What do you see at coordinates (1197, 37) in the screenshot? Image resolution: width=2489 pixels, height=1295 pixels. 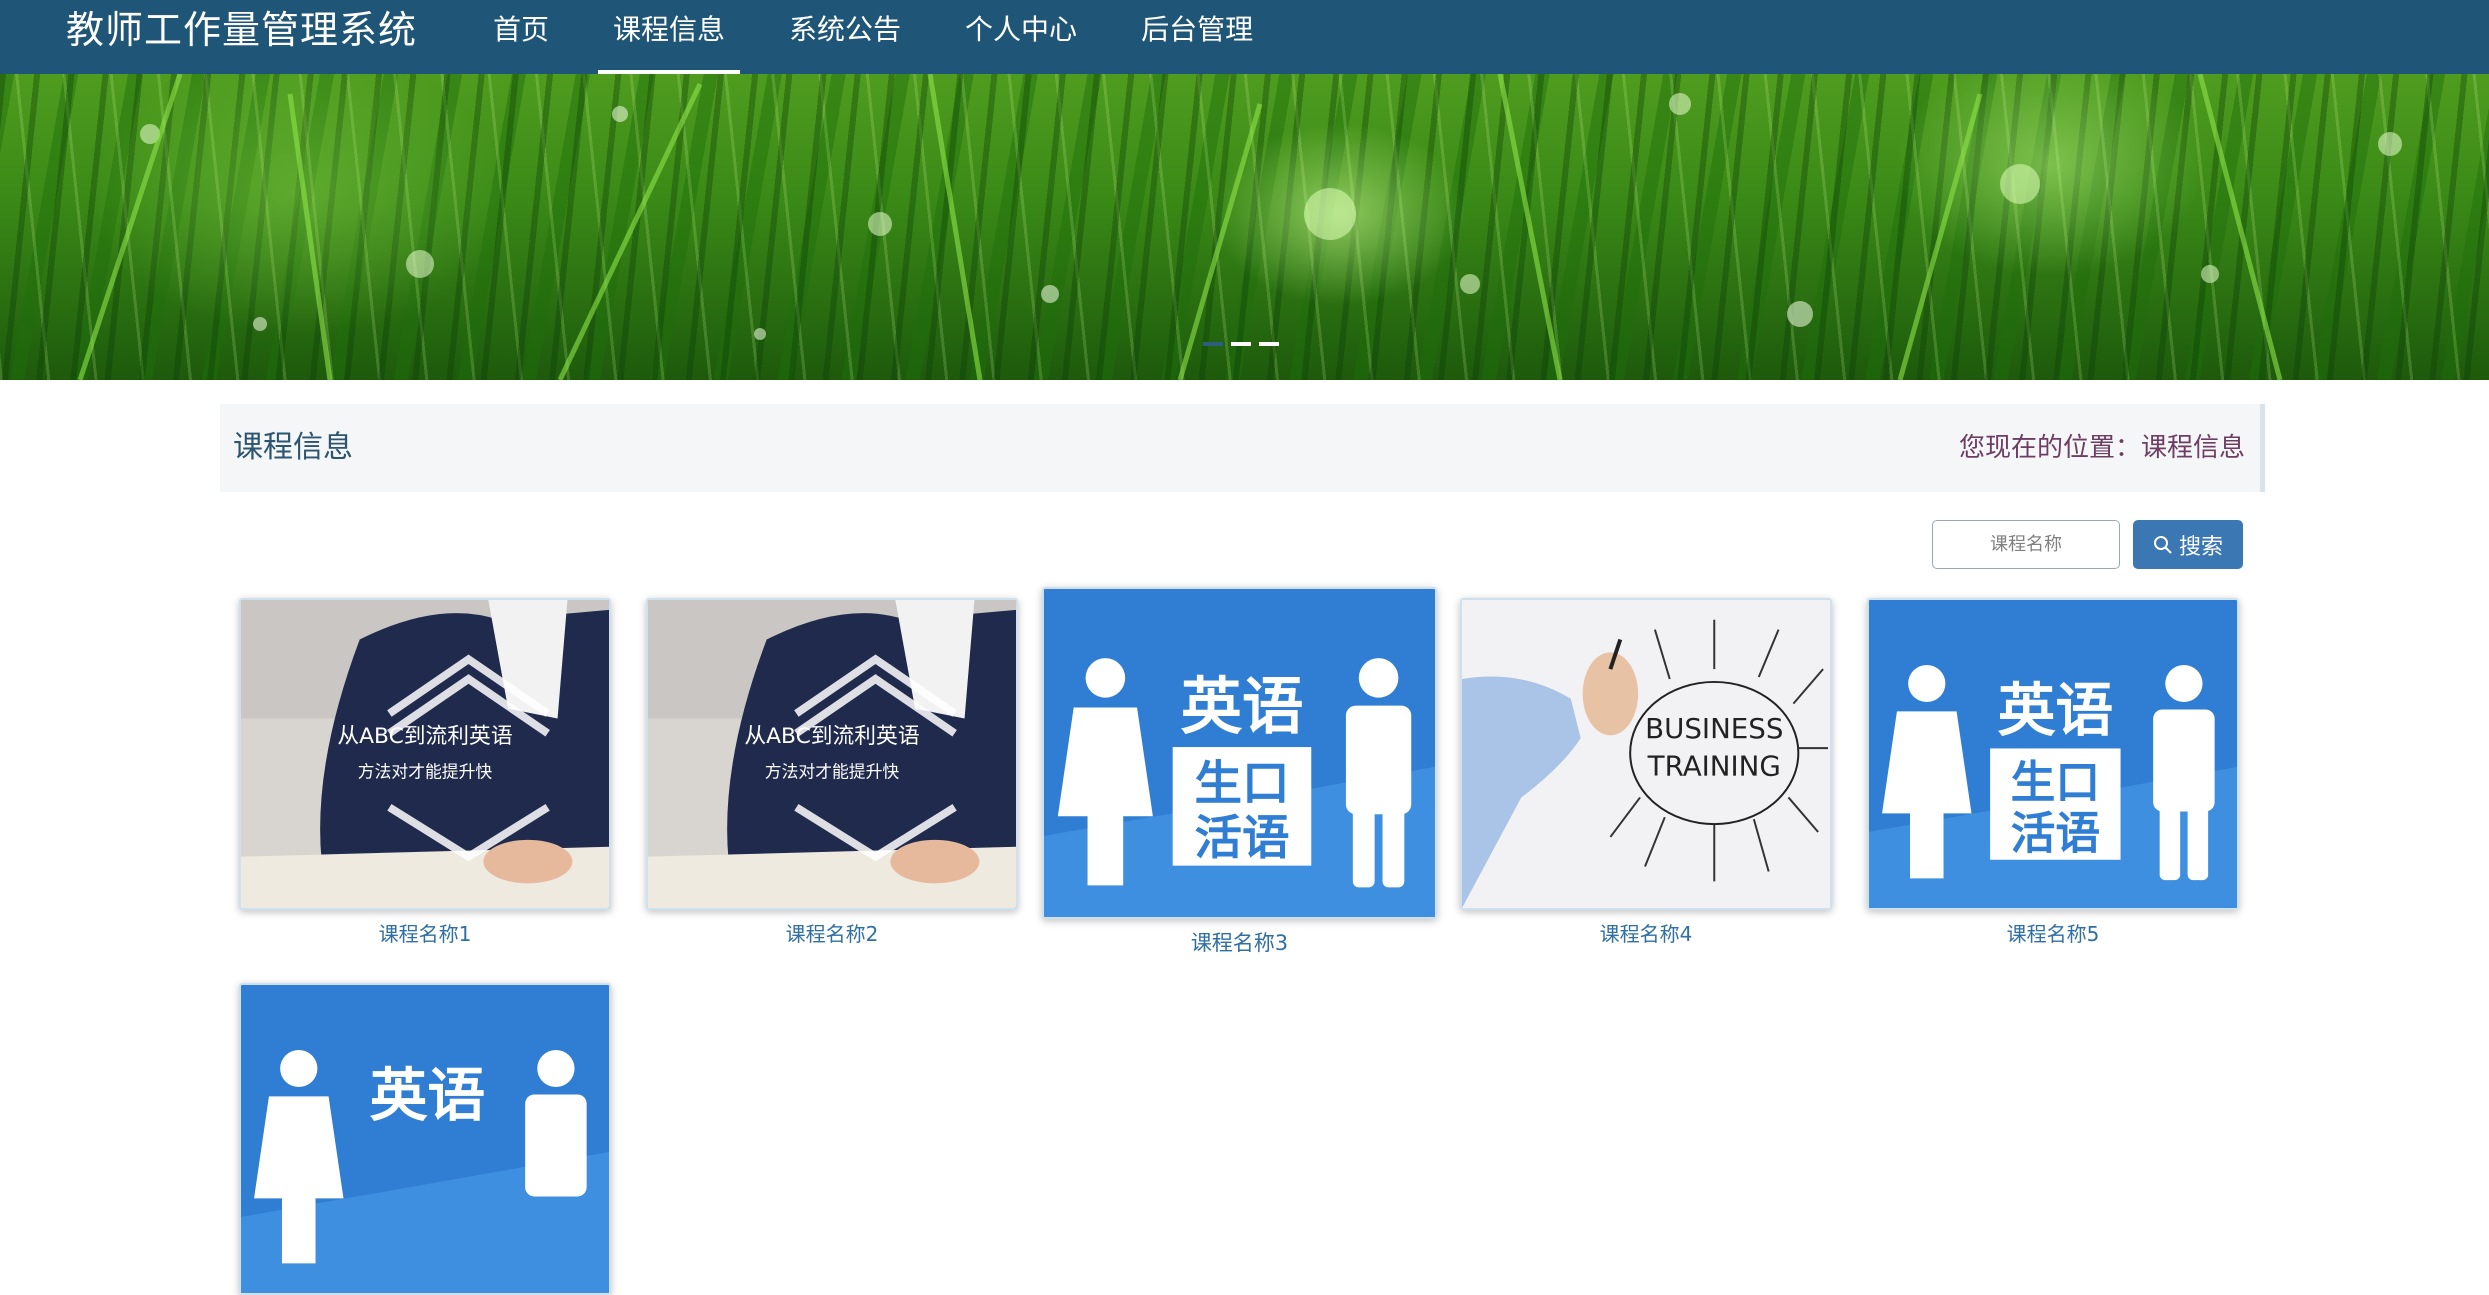 I see `nav-admin: 后台管理` at bounding box center [1197, 37].